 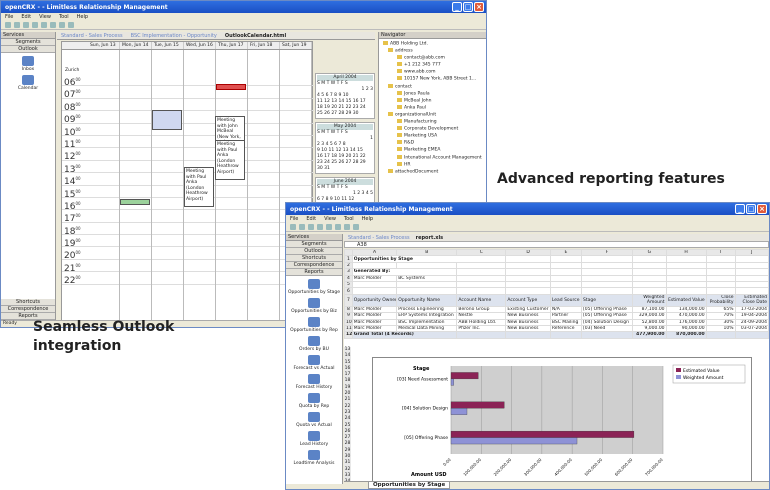 What do you see at coordinates (433, 150) in the screenshot?
I see `tree-item: Marketing EMEA` at bounding box center [433, 150].